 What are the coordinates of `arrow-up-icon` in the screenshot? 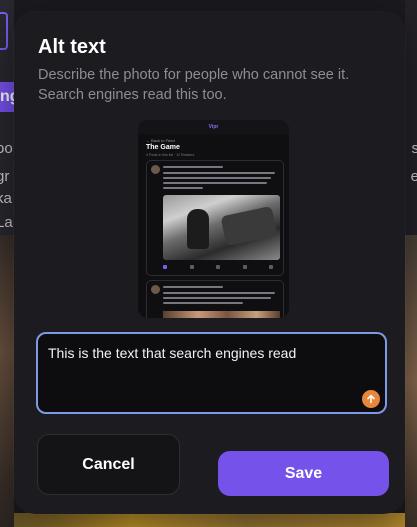 It's located at (371, 399).